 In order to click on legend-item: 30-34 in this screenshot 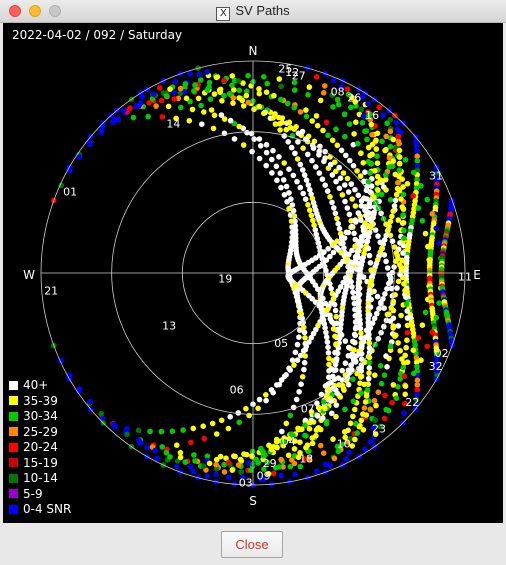, I will do `click(40, 417)`.